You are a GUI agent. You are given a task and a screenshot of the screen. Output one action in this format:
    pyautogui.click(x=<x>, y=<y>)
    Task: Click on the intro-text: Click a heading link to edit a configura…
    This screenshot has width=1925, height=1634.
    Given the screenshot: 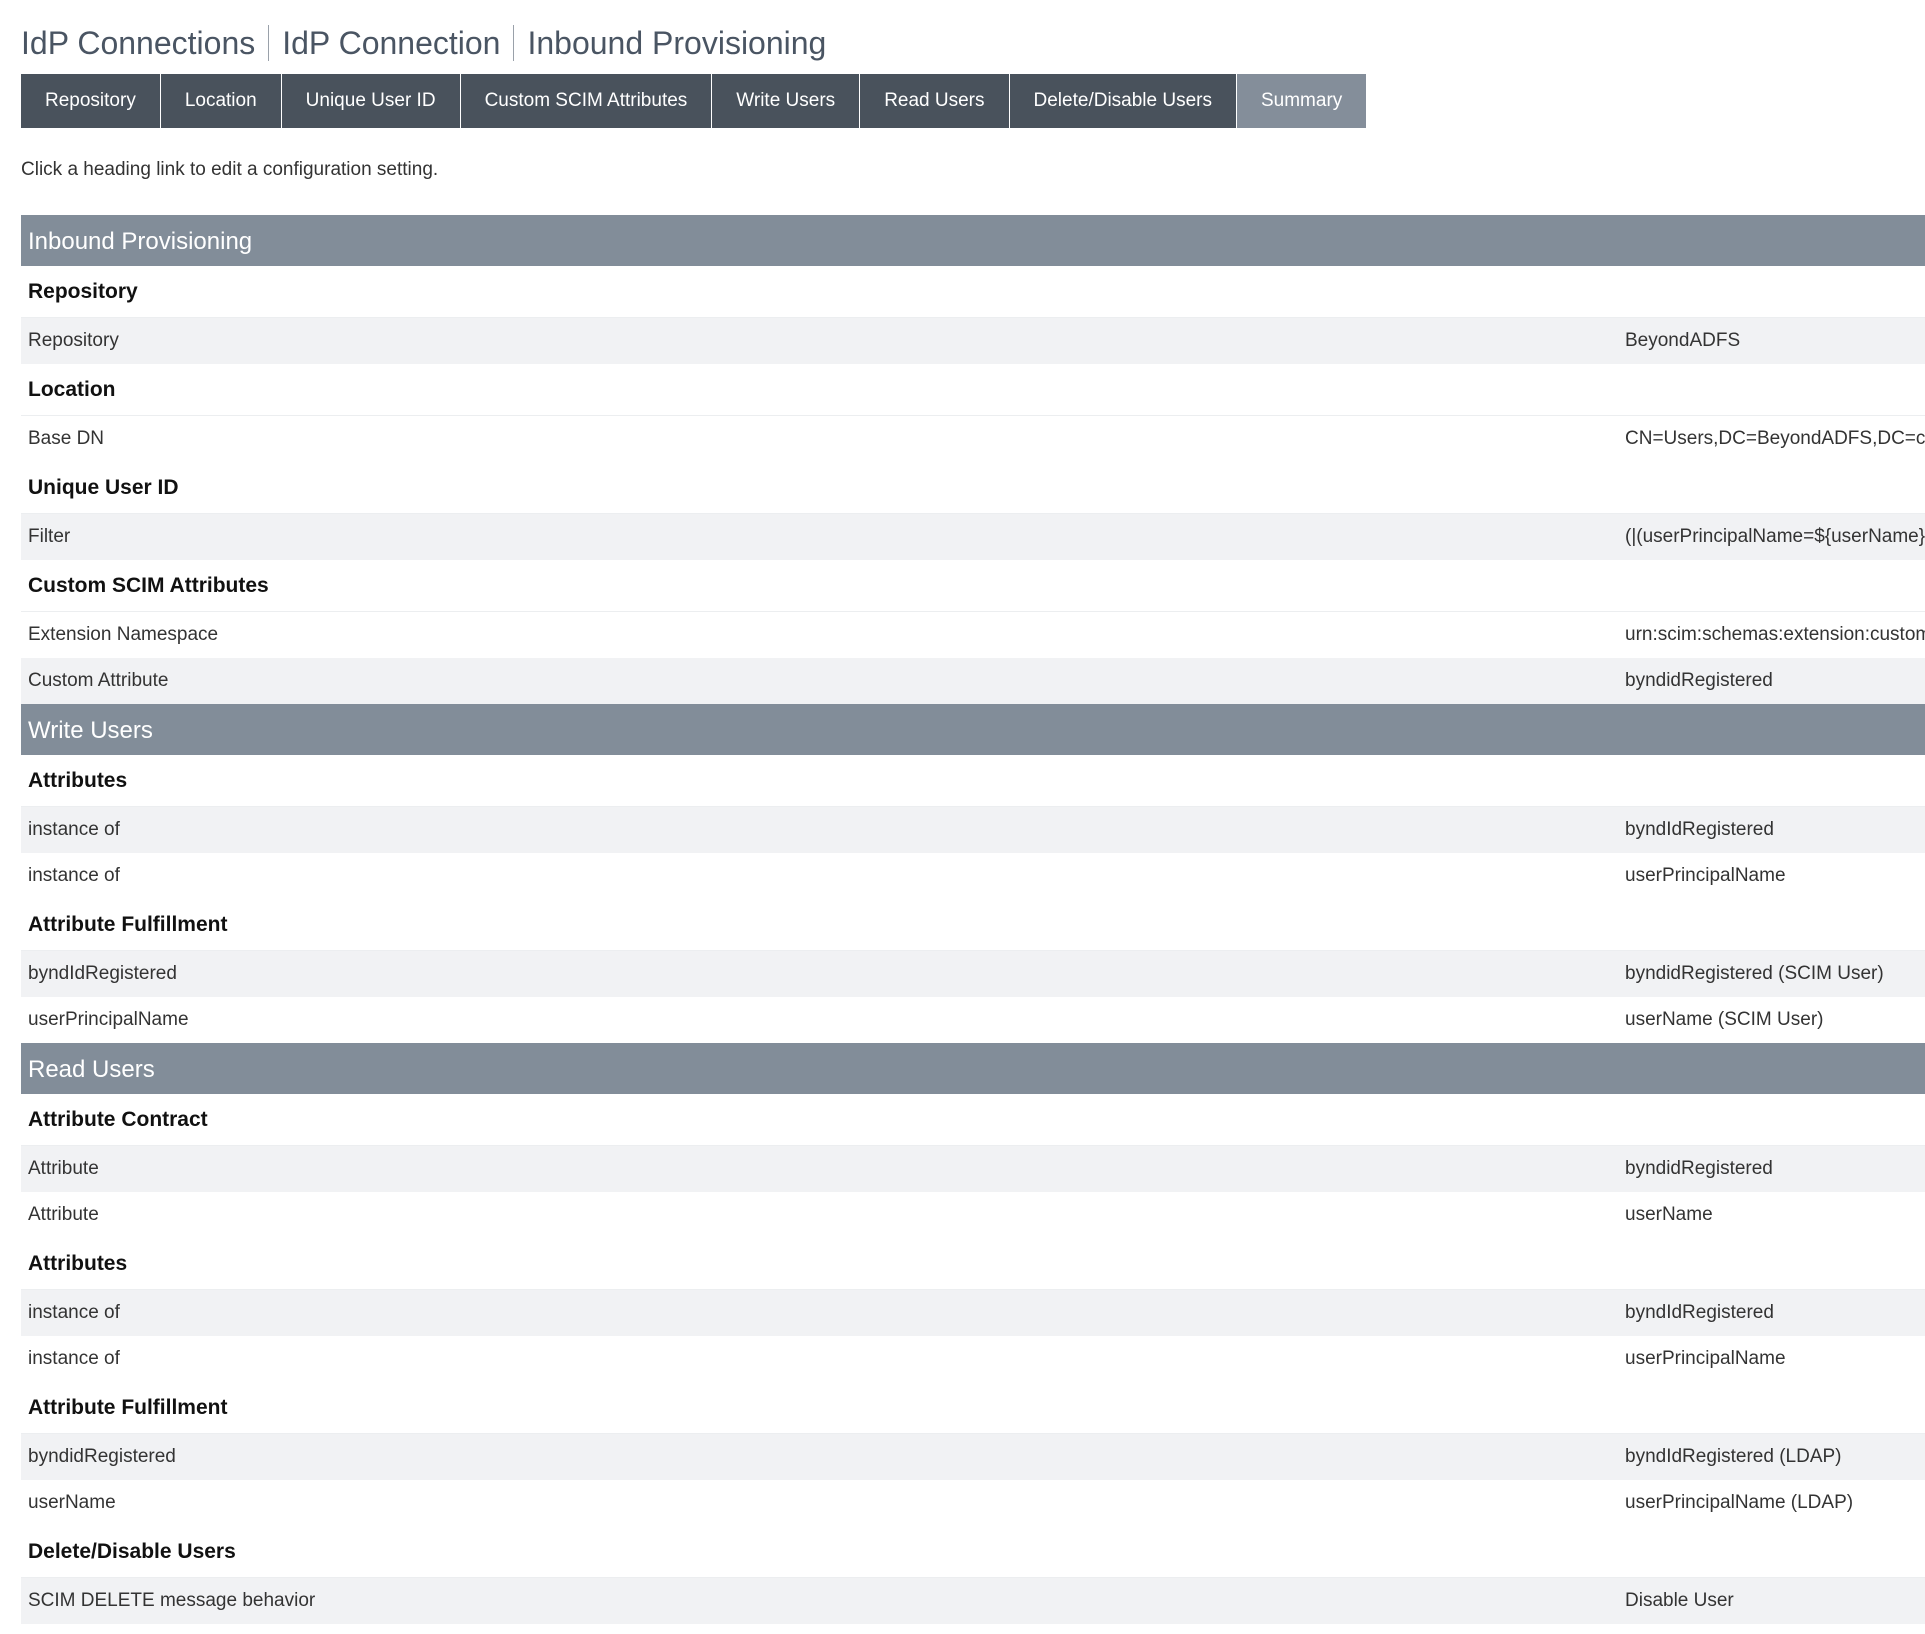 What is the action you would take?
    pyautogui.click(x=230, y=169)
    